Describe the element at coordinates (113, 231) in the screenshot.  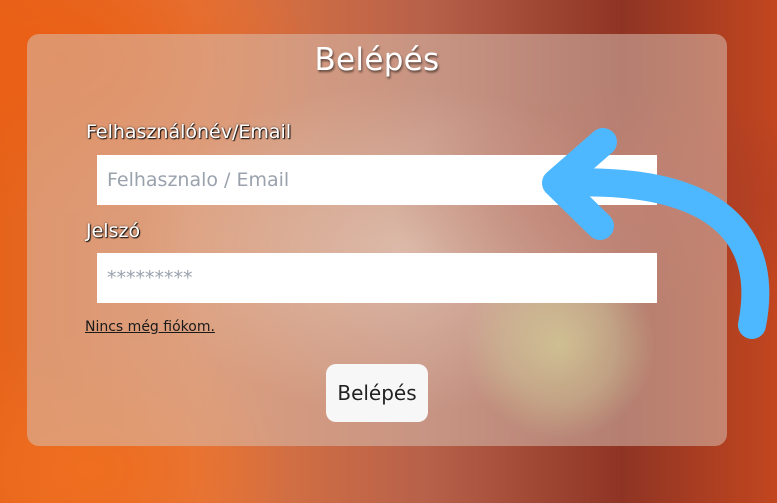
I see `password-label: Jelszó` at that location.